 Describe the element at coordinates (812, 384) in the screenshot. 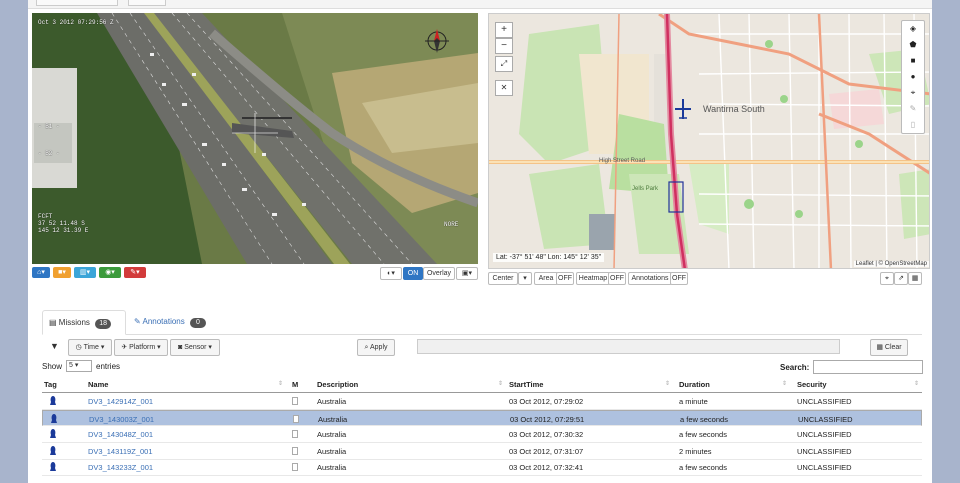

I see `column-security: Security` at that location.